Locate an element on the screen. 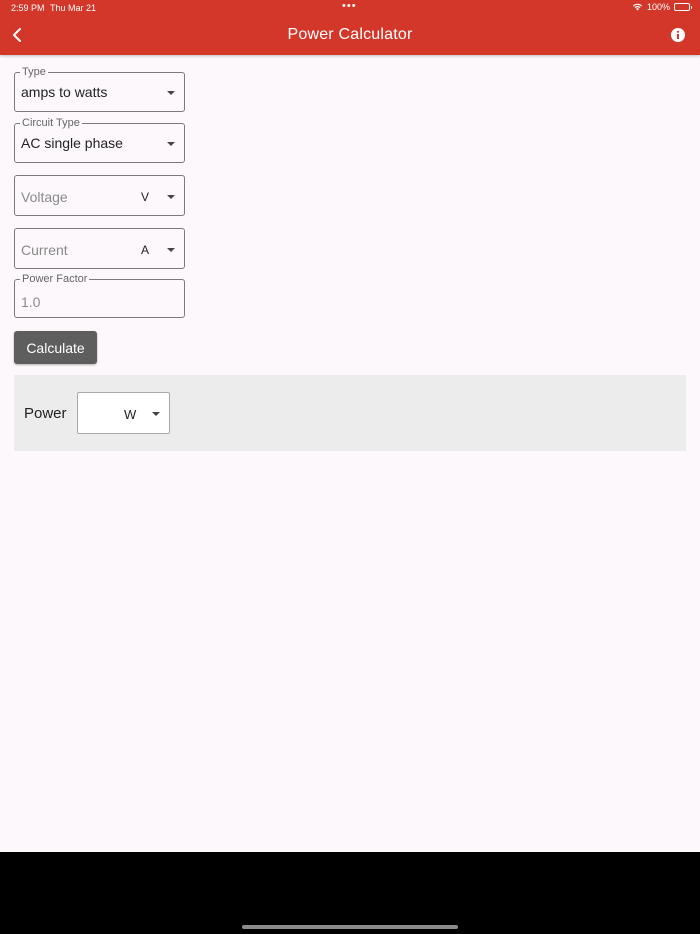 The width and height of the screenshot is (700, 934). power-factor-field: Power Factor 1.0 is located at coordinates (99, 295).